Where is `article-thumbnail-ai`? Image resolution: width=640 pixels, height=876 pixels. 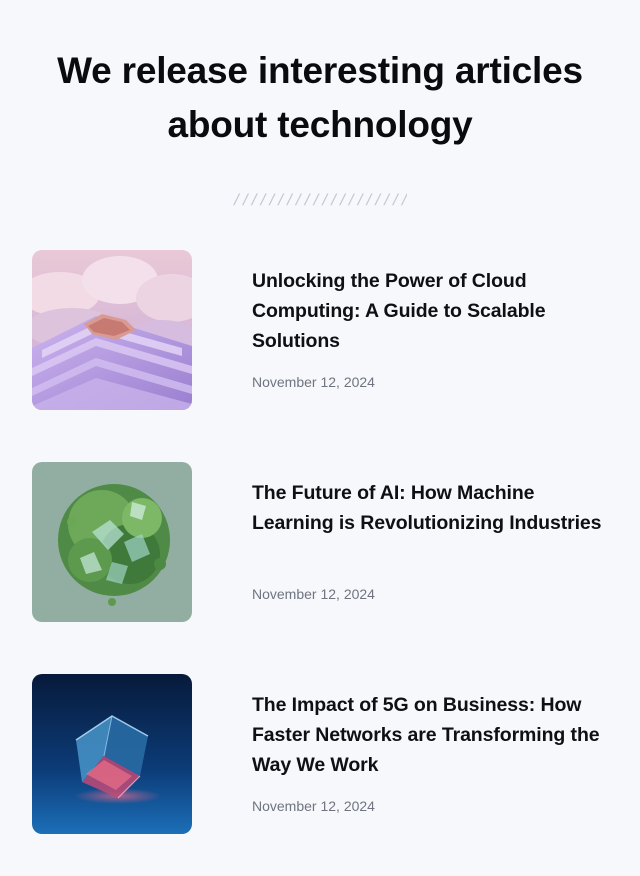
article-thumbnail-ai is located at coordinates (112, 542).